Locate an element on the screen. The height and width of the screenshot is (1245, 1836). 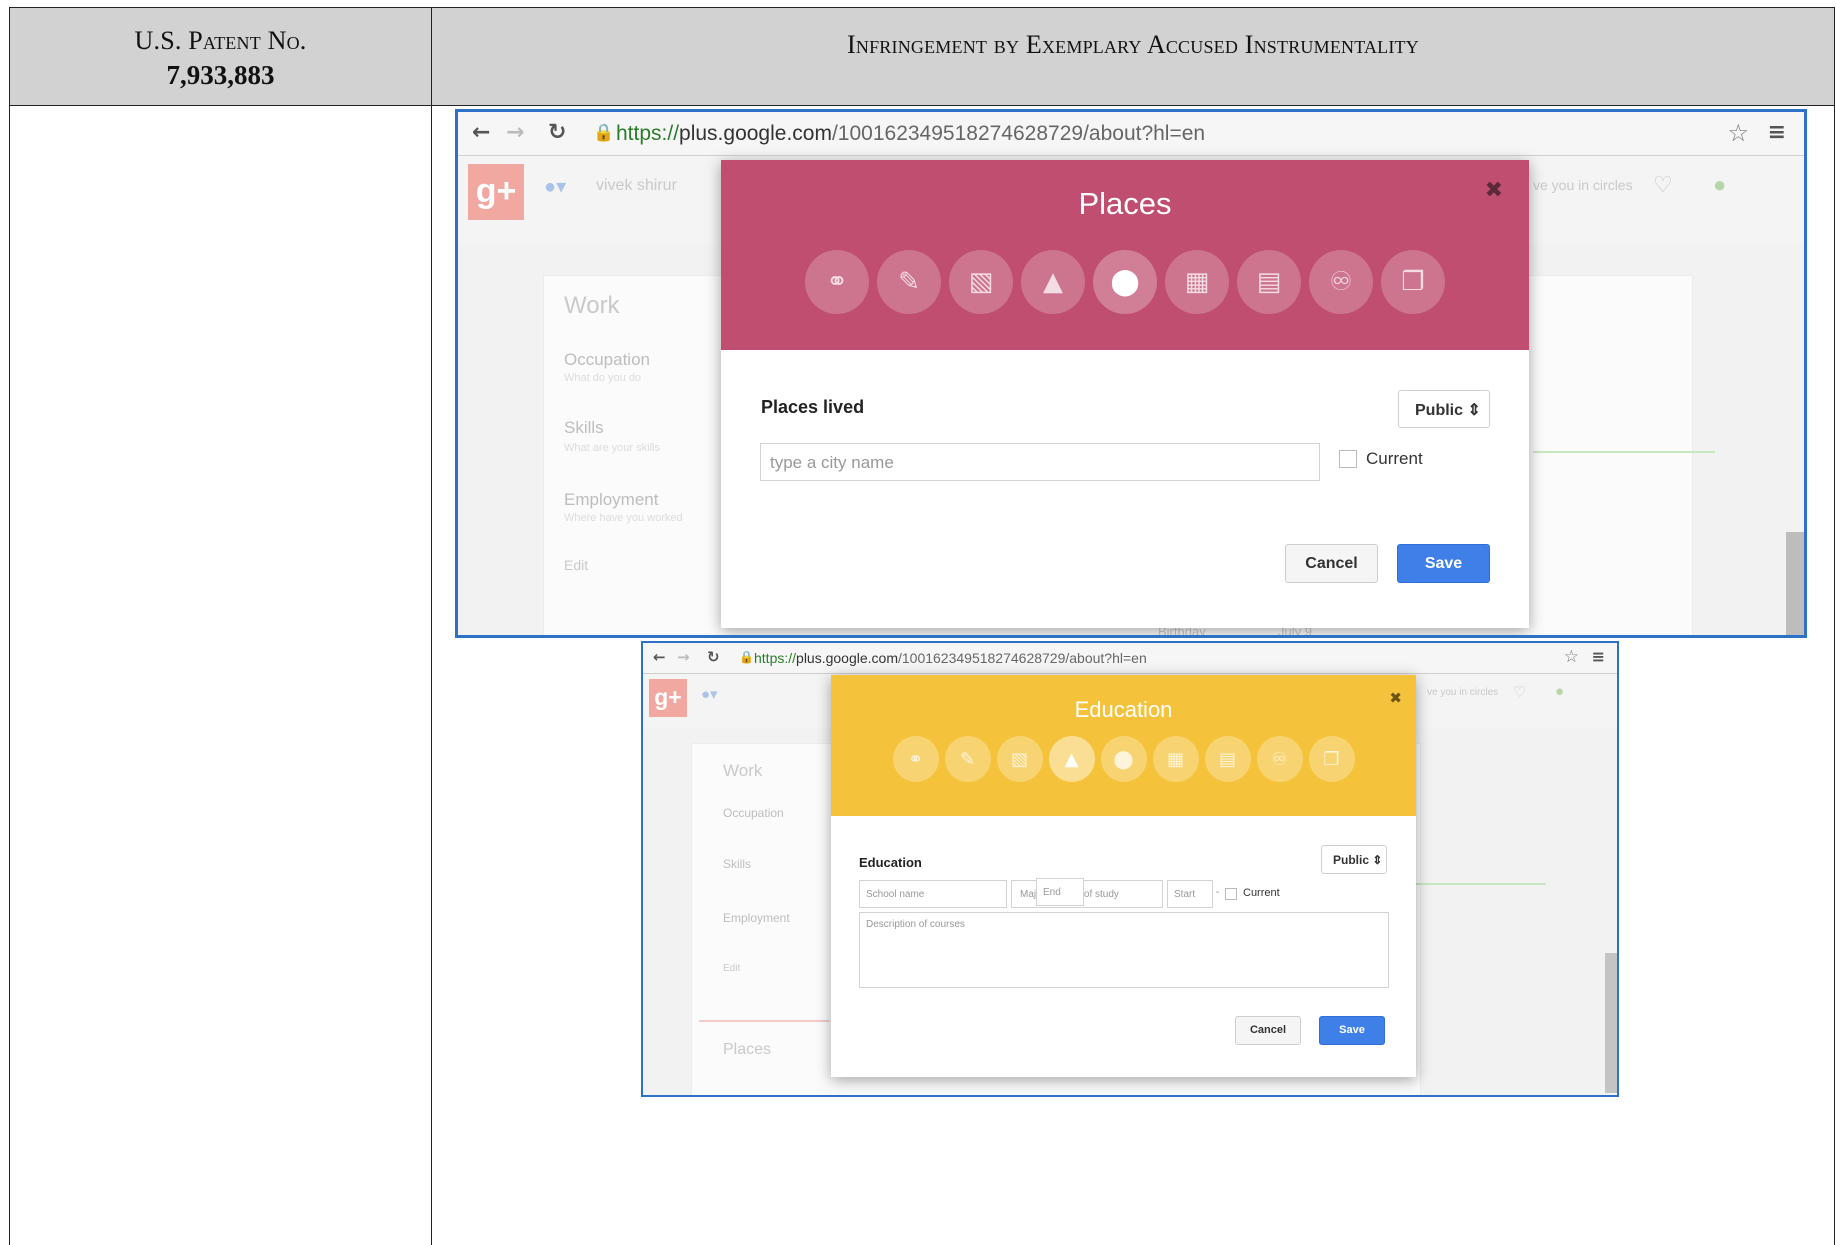
city-name-input: type a city name is located at coordinates (1040, 462).